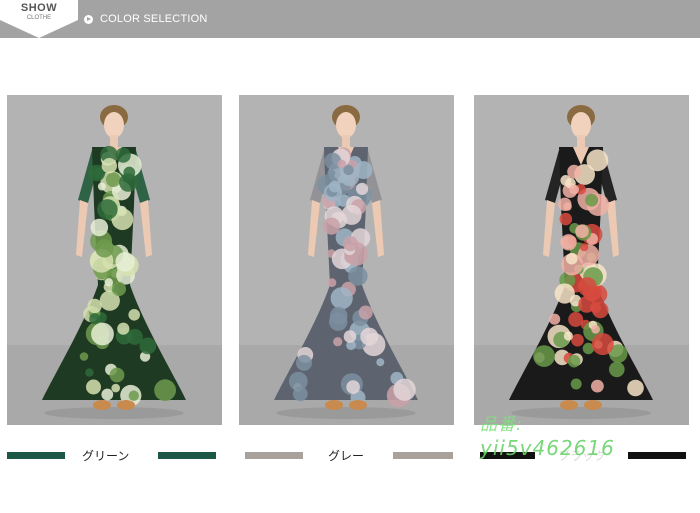  Describe the element at coordinates (39, 8) in the screenshot. I see `badge-title: SHOW` at that location.